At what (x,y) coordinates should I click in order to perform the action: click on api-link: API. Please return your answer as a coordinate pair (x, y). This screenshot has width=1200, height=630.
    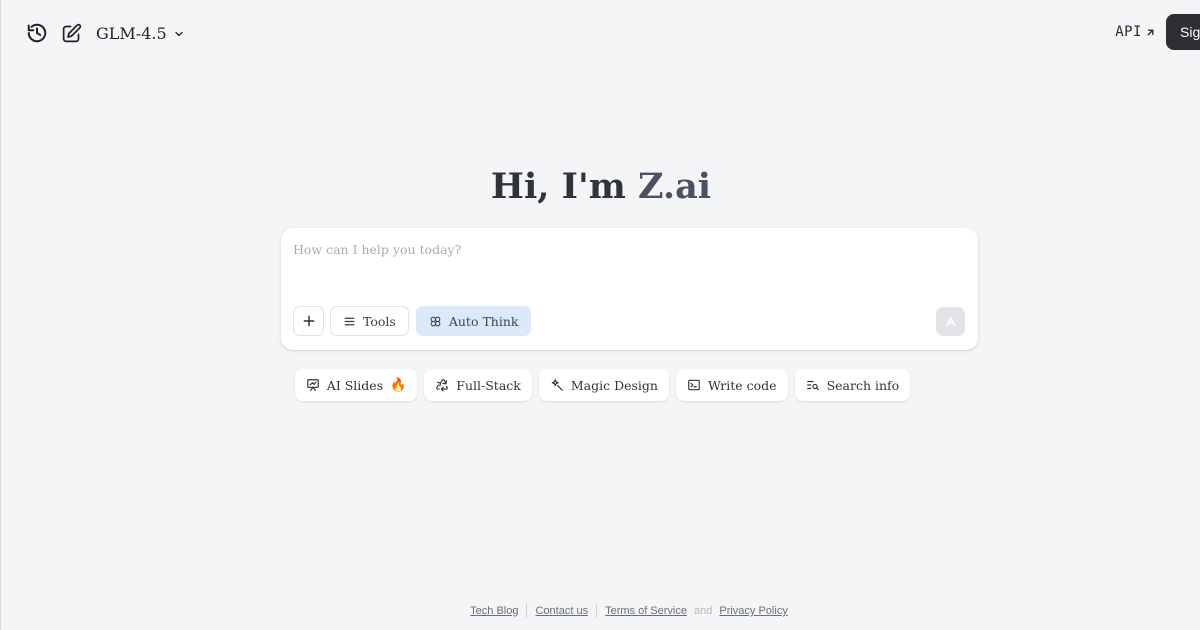
    Looking at the image, I should click on (1135, 32).